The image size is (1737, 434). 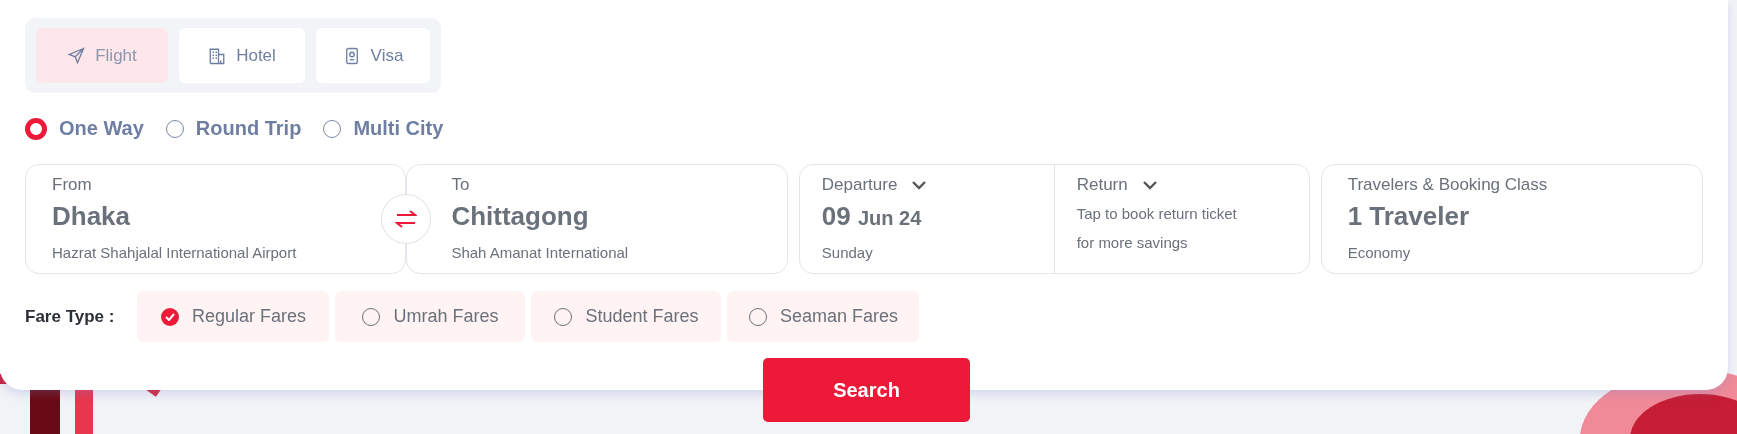 What do you see at coordinates (1448, 185) in the screenshot?
I see `field-label: Travelers & Booking Class` at bounding box center [1448, 185].